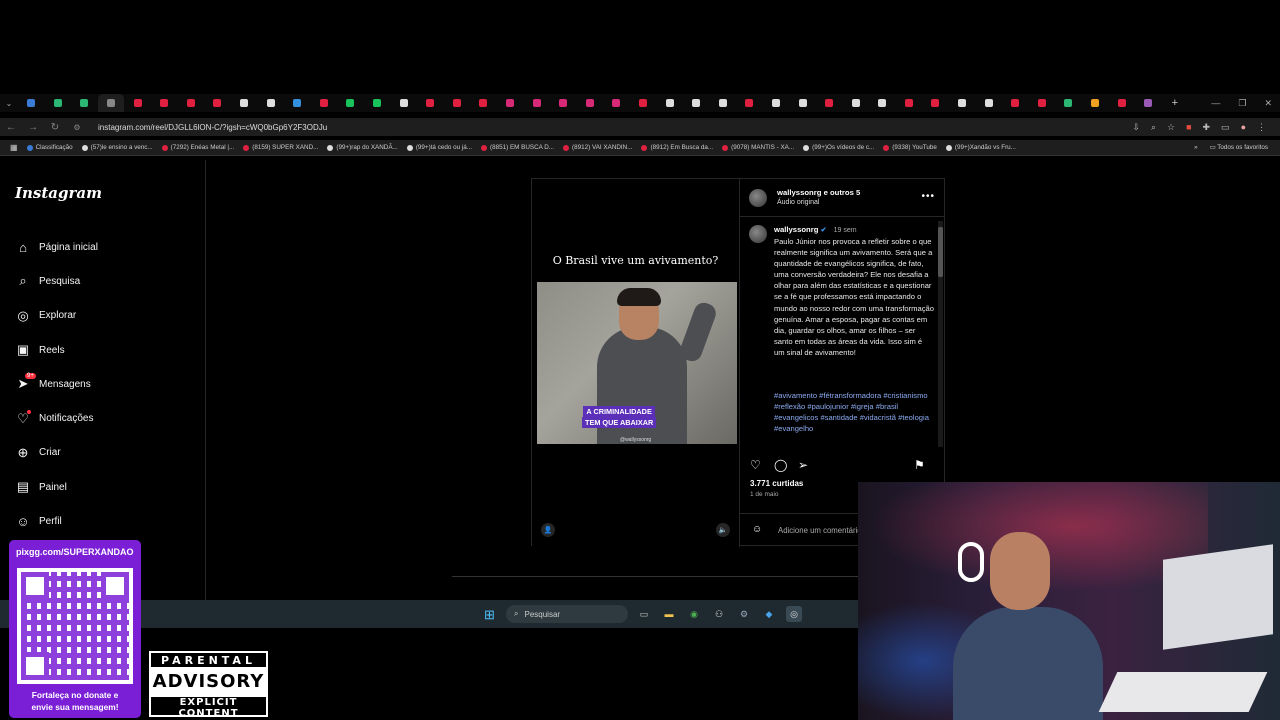 The width and height of the screenshot is (1280, 720). I want to click on profile-avatar-icon: ●, so click(1243, 127).